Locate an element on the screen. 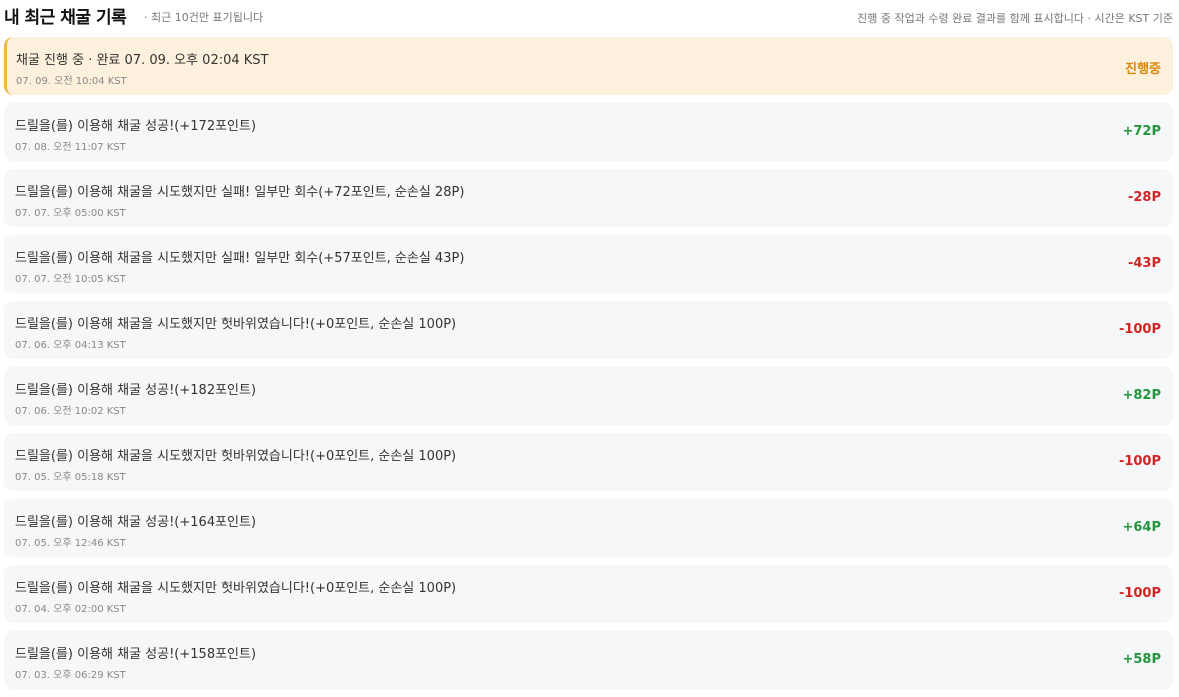 This screenshot has width=1179, height=697. record-description: 드릴을(를) 이용해 채굴 성공!(+158포인트) is located at coordinates (136, 654).